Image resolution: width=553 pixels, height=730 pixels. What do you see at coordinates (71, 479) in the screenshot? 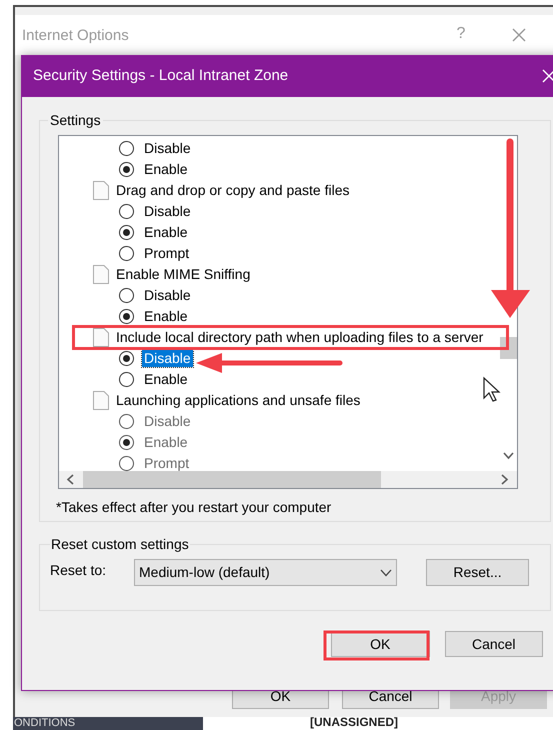
I see `chevron-left-icon` at bounding box center [71, 479].